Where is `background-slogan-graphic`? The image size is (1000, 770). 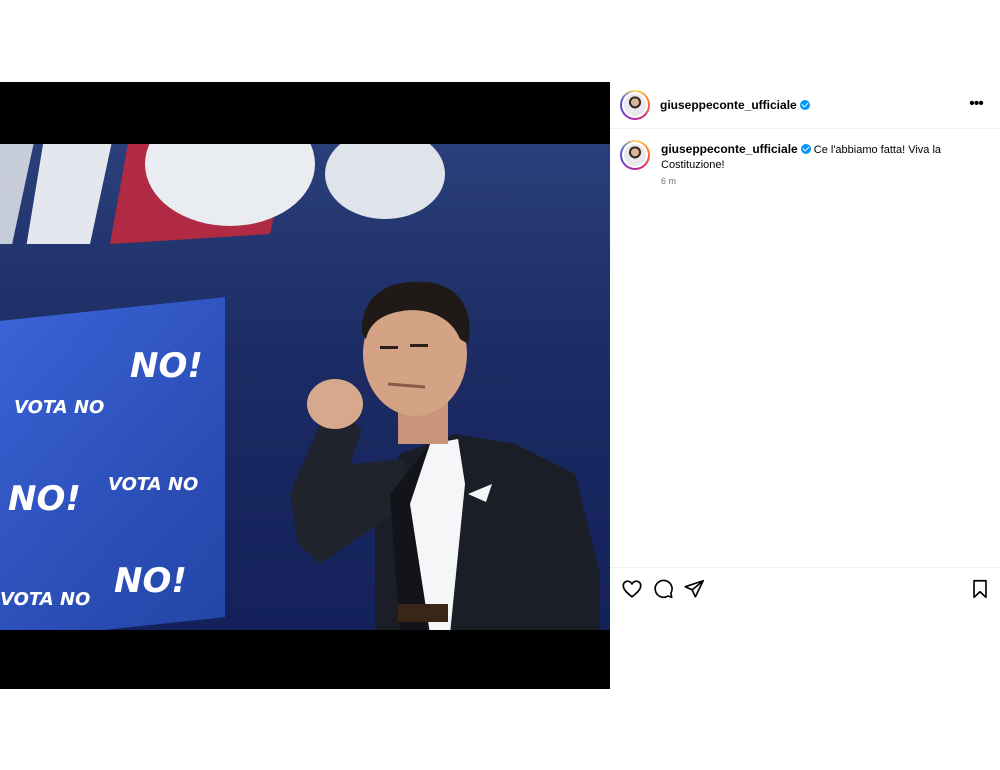 background-slogan-graphic is located at coordinates (222, 194).